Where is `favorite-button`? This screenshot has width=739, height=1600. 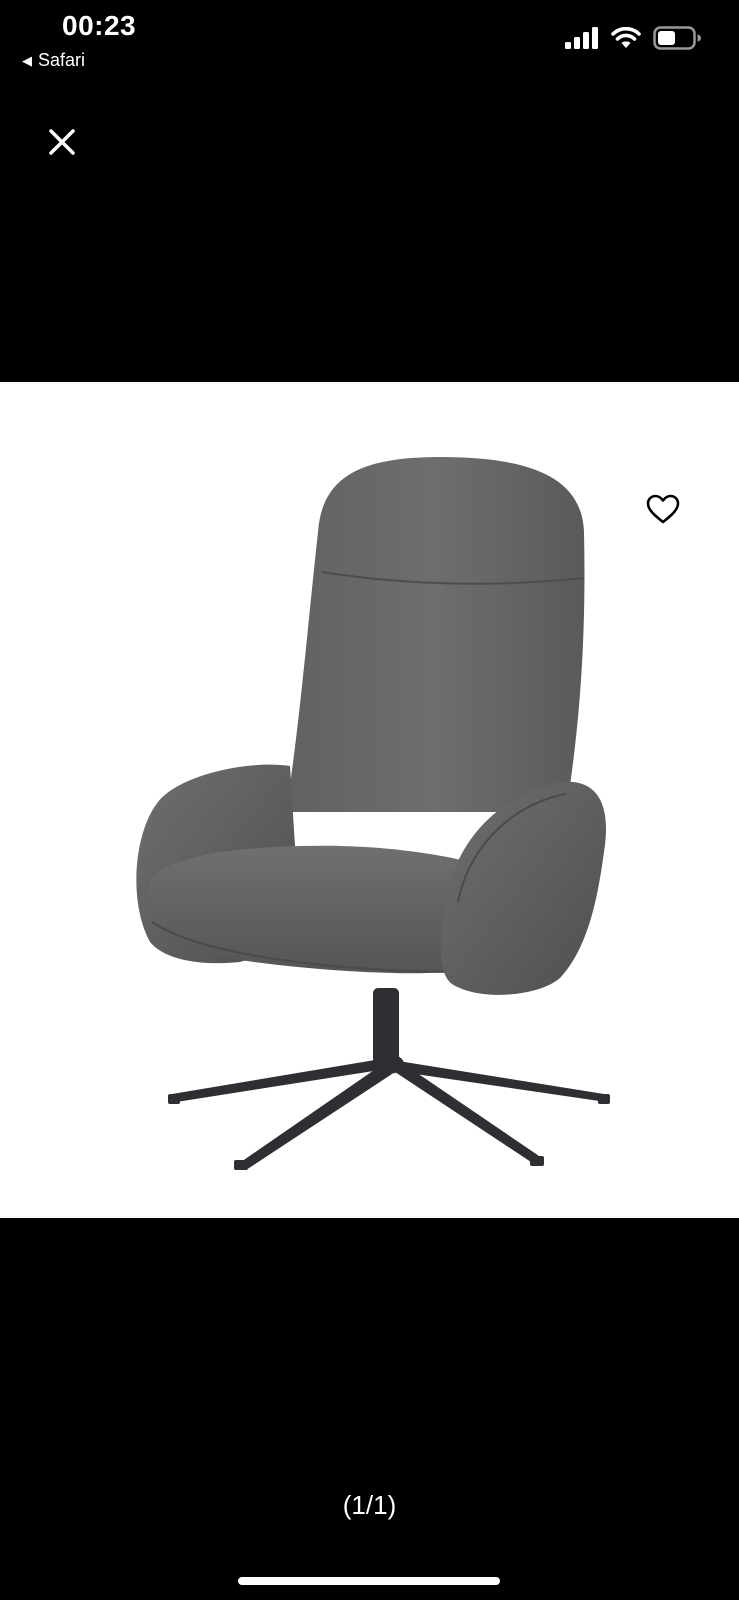
favorite-button is located at coordinates (663, 509).